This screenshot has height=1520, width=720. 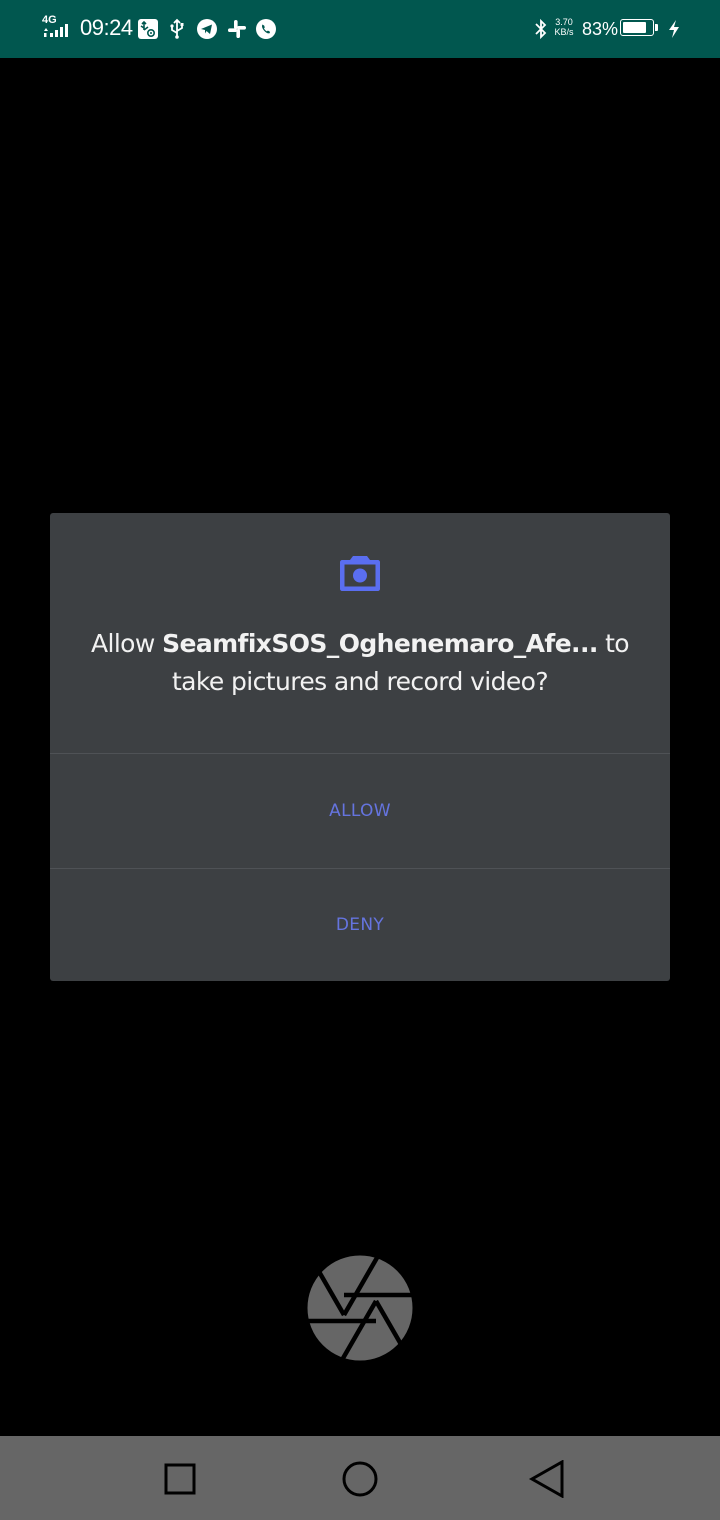 I want to click on status-bar: 4G 09:24 3.70 KB/s 83%, so click(x=360, y=29).